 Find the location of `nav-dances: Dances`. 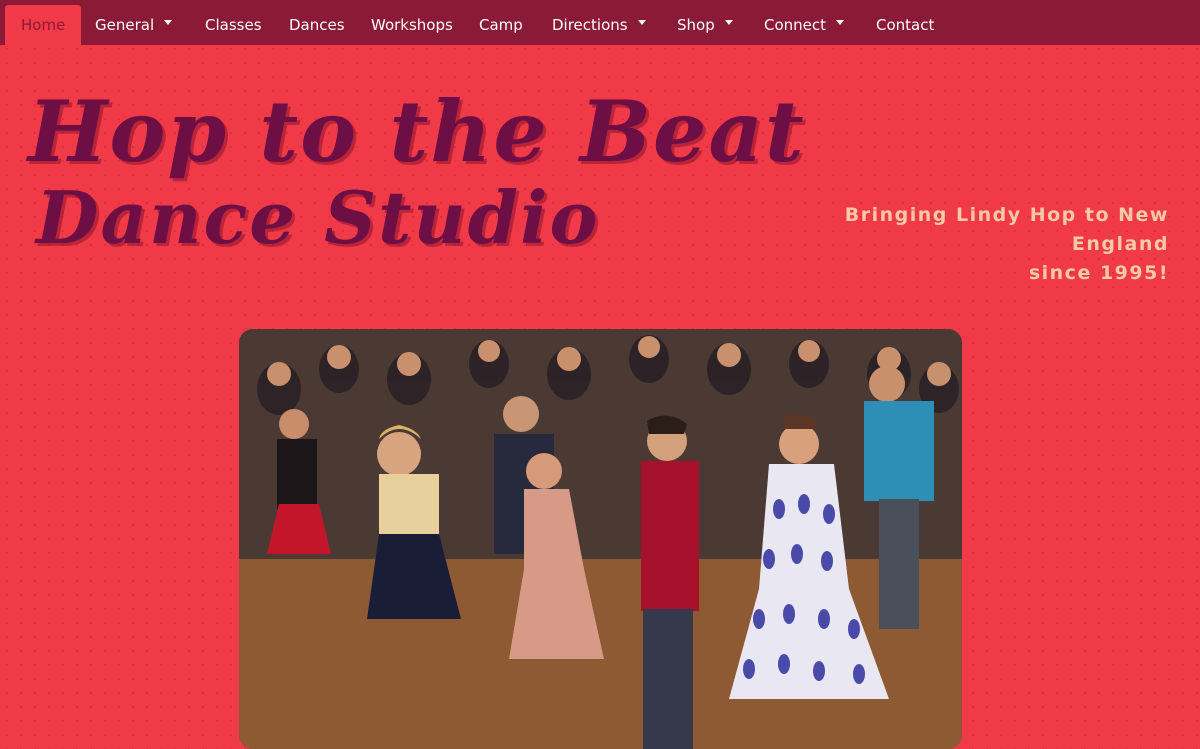

nav-dances: Dances is located at coordinates (317, 25).